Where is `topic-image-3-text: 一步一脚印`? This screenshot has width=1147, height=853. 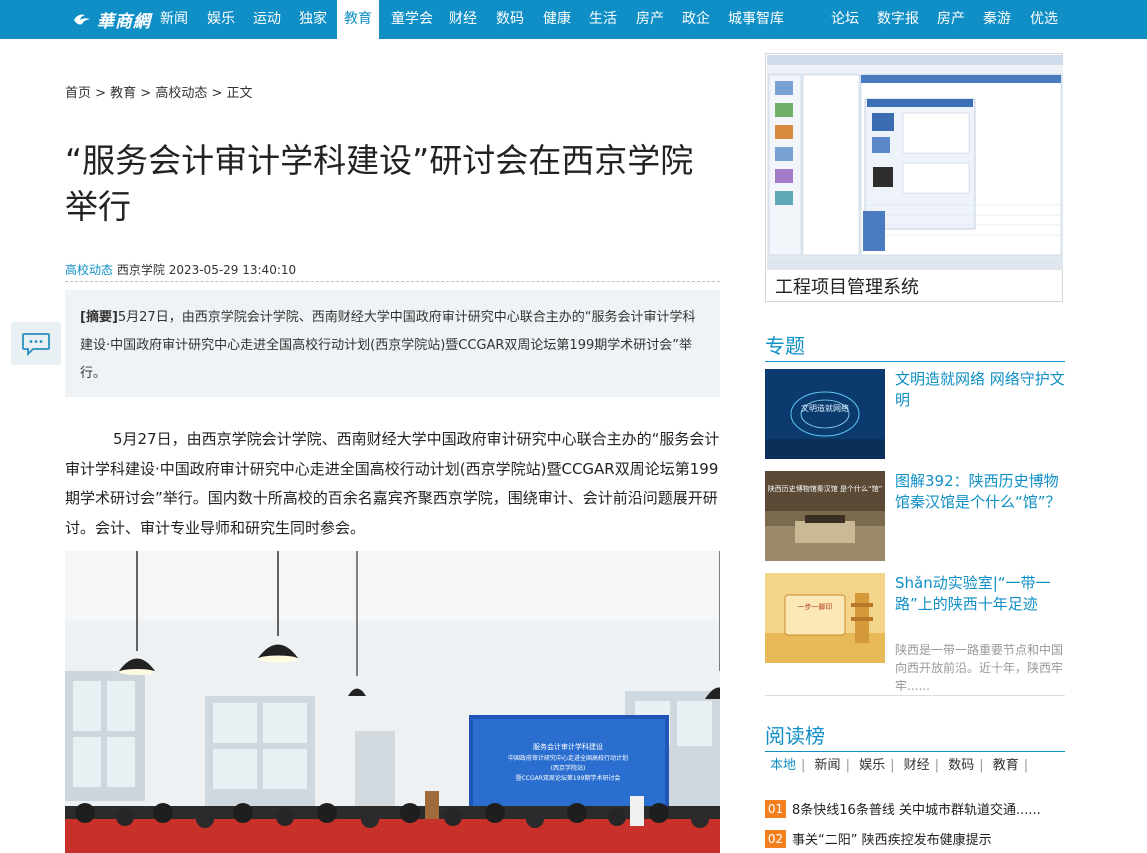
topic-image-3-text: 一步一脚印 is located at coordinates (815, 606).